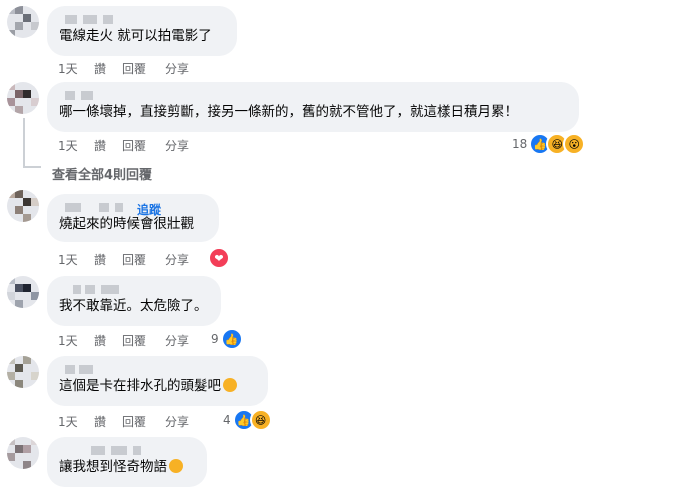 Image resolution: width=675 pixels, height=488 pixels. What do you see at coordinates (288, 112) in the screenshot?
I see `comment-text: 哪一條壞掉，直接剪斷，接另一條新的，舊的就不管他了，就這樣日積月累！` at bounding box center [288, 112].